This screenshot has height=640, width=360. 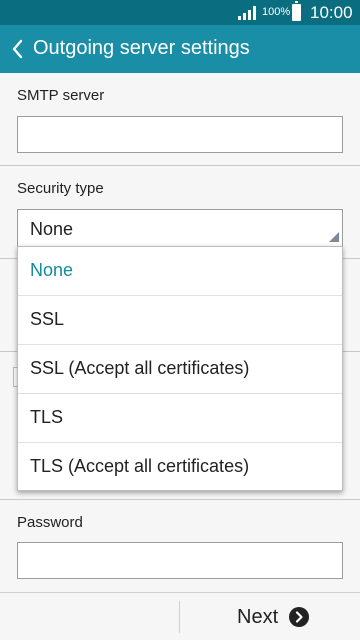 What do you see at coordinates (180, 560) in the screenshot?
I see `password-input` at bounding box center [180, 560].